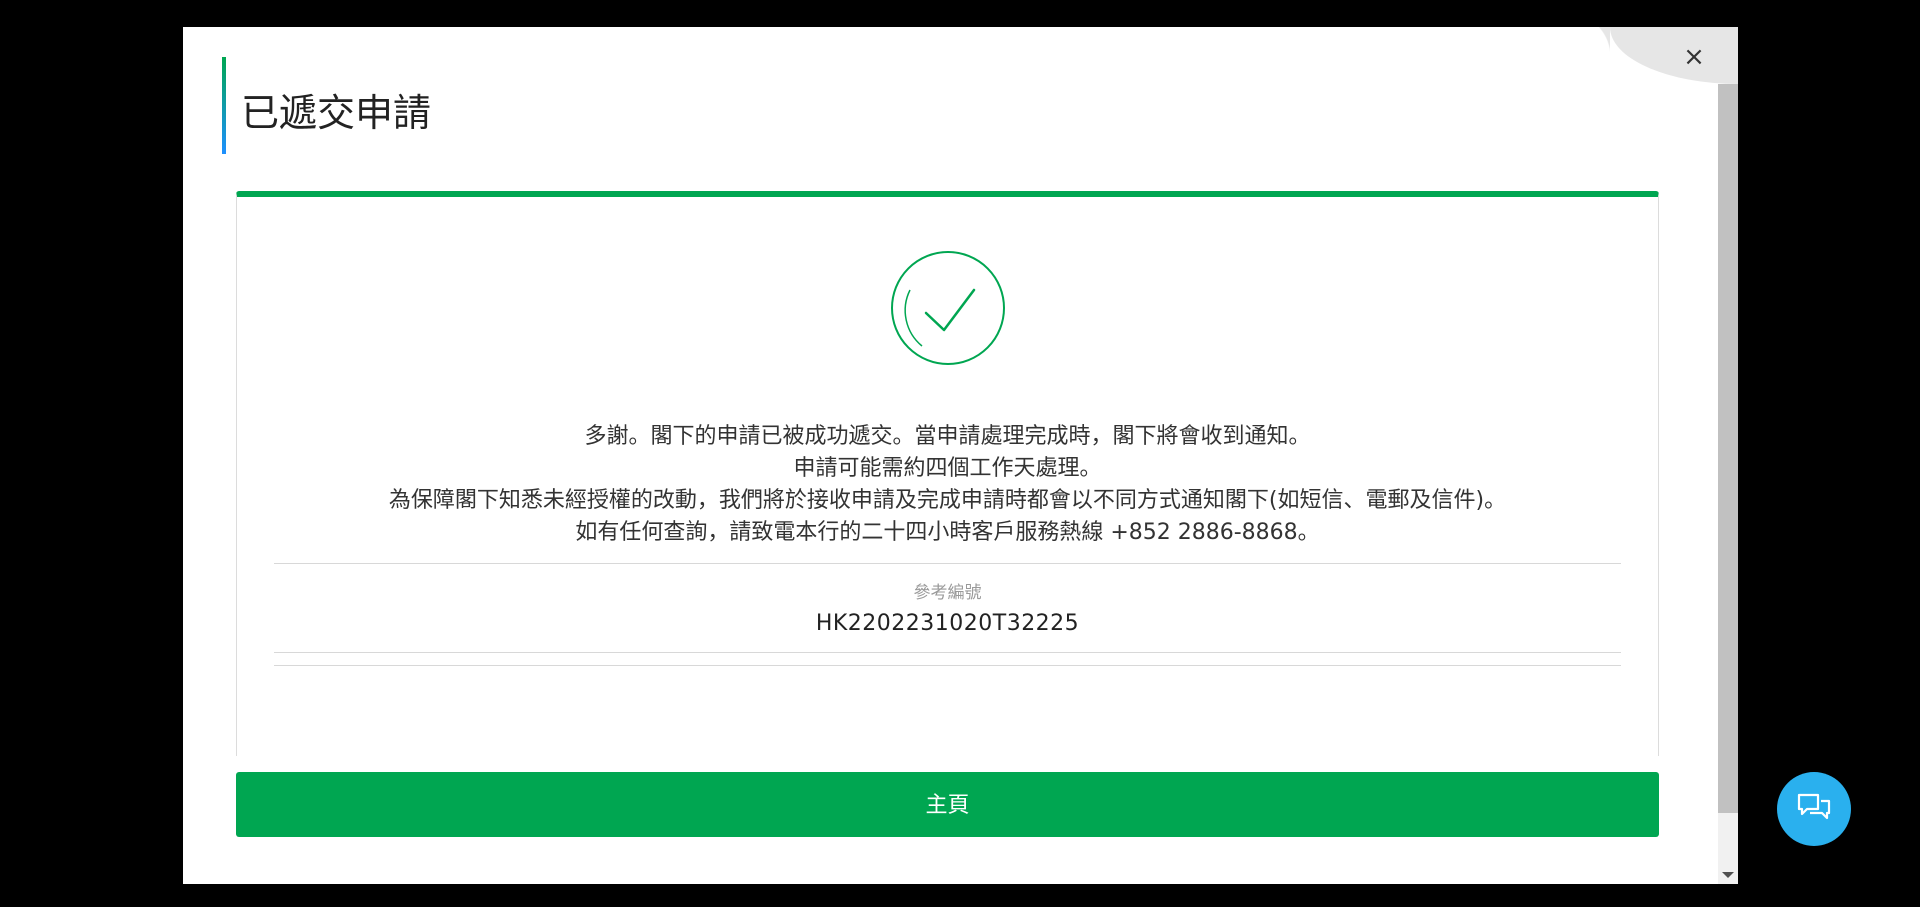  Describe the element at coordinates (948, 308) in the screenshot. I see `success-check-icon` at that location.